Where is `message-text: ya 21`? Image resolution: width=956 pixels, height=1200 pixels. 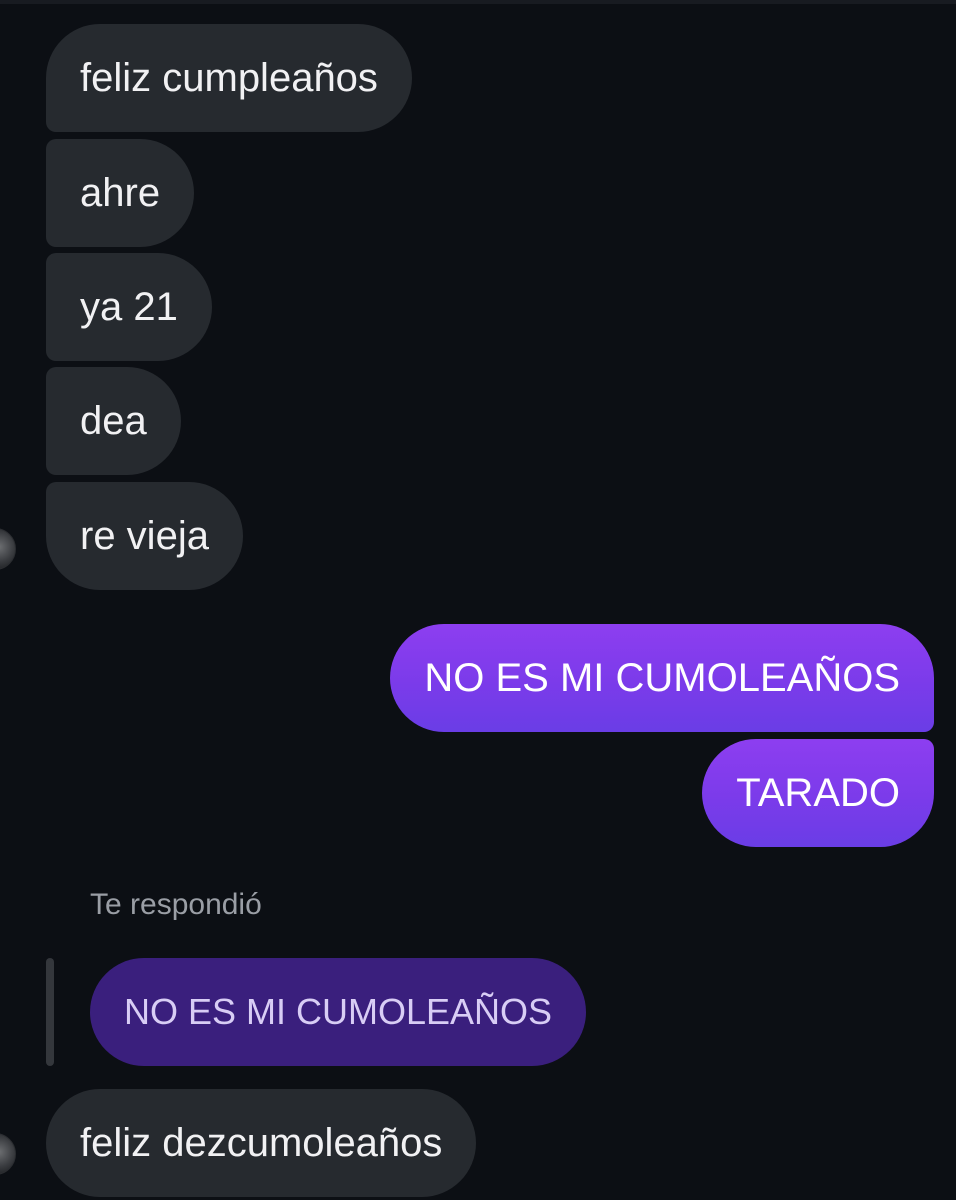 message-text: ya 21 is located at coordinates (129, 307).